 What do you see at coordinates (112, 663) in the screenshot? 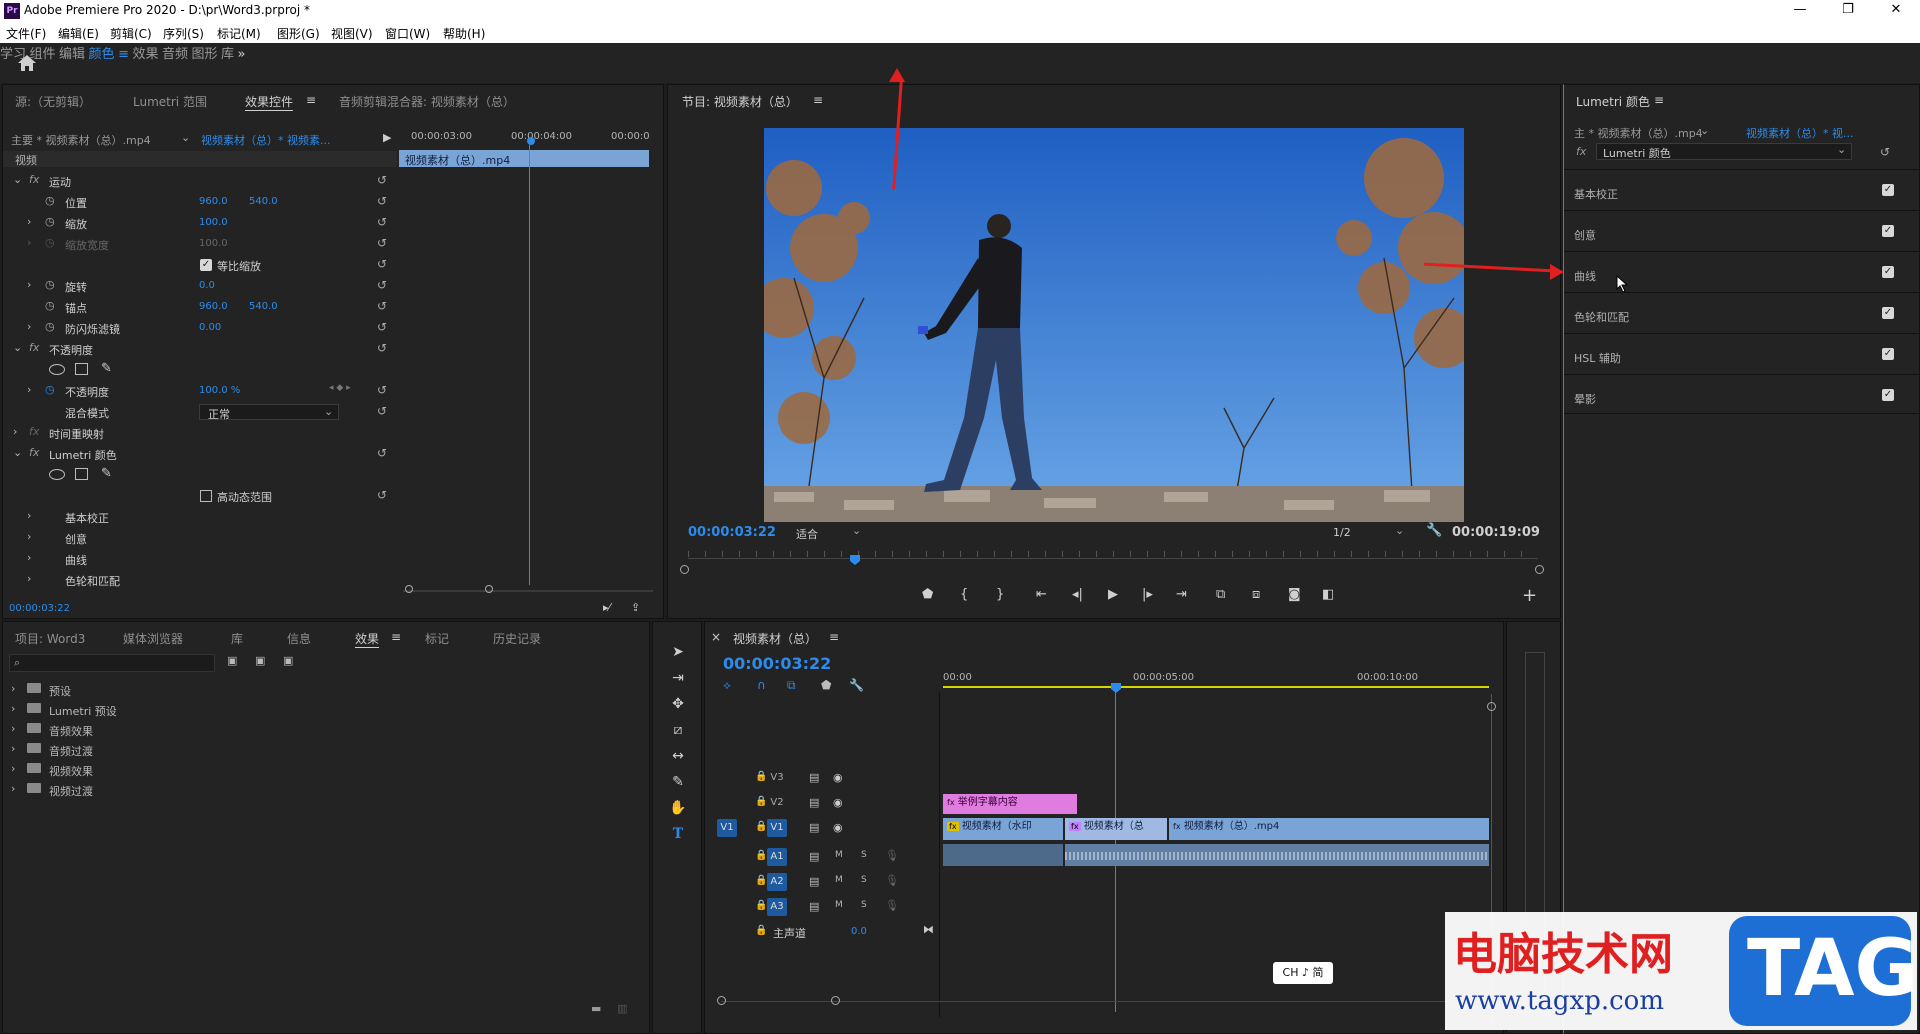
I see `effects-search-input: ⌕` at bounding box center [112, 663].